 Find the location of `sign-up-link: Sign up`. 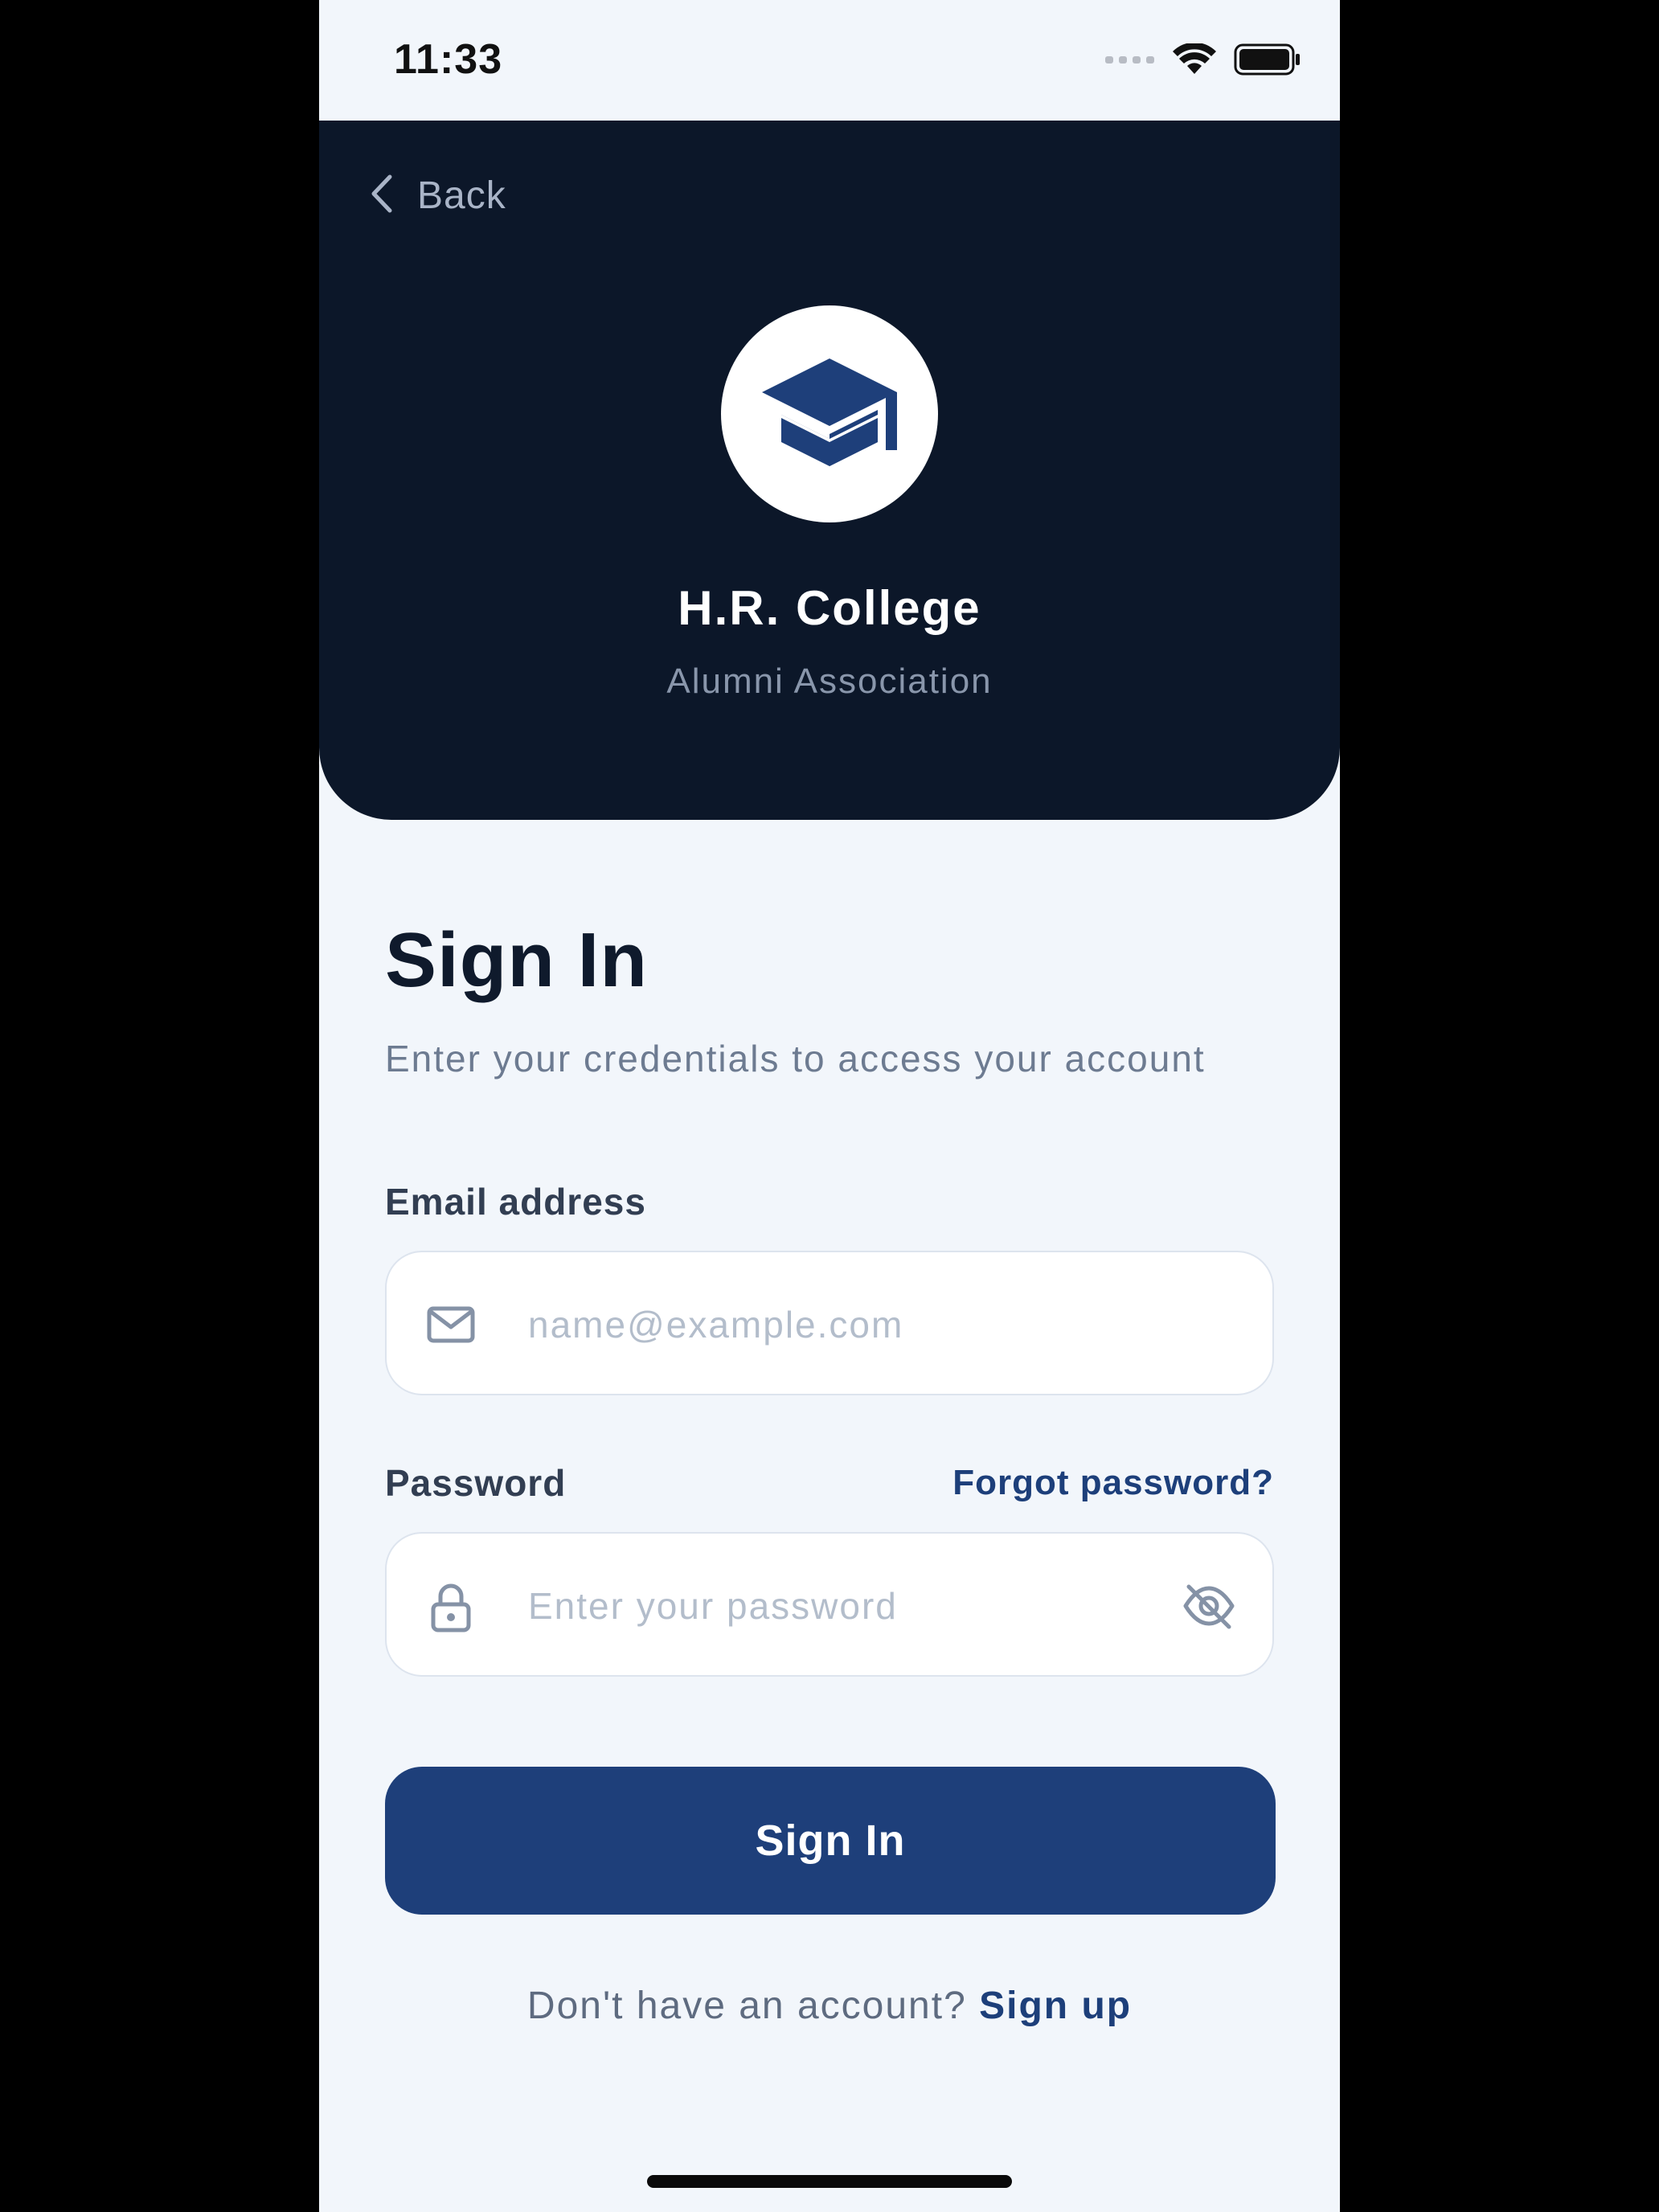

sign-up-link: Sign up is located at coordinates (1055, 2006).